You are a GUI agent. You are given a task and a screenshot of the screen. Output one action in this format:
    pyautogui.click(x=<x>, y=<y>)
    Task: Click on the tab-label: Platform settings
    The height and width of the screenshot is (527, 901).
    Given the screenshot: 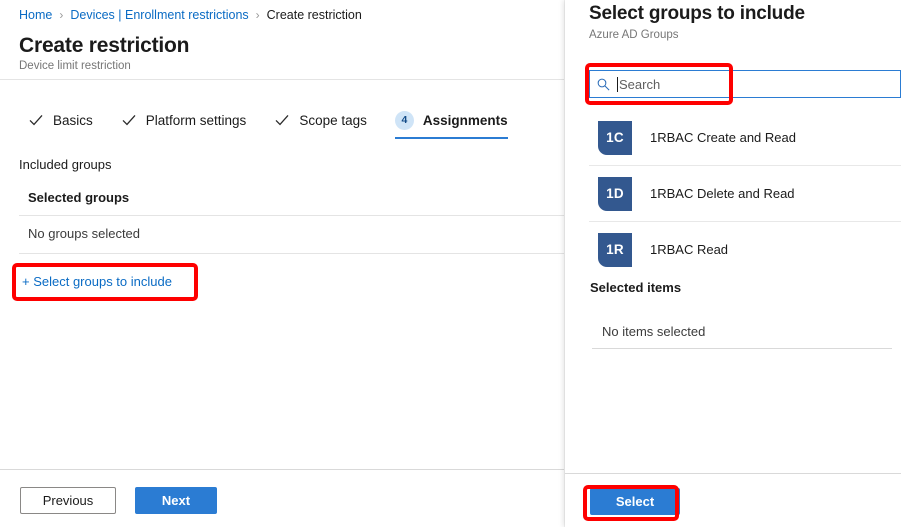 What is the action you would take?
    pyautogui.click(x=196, y=120)
    